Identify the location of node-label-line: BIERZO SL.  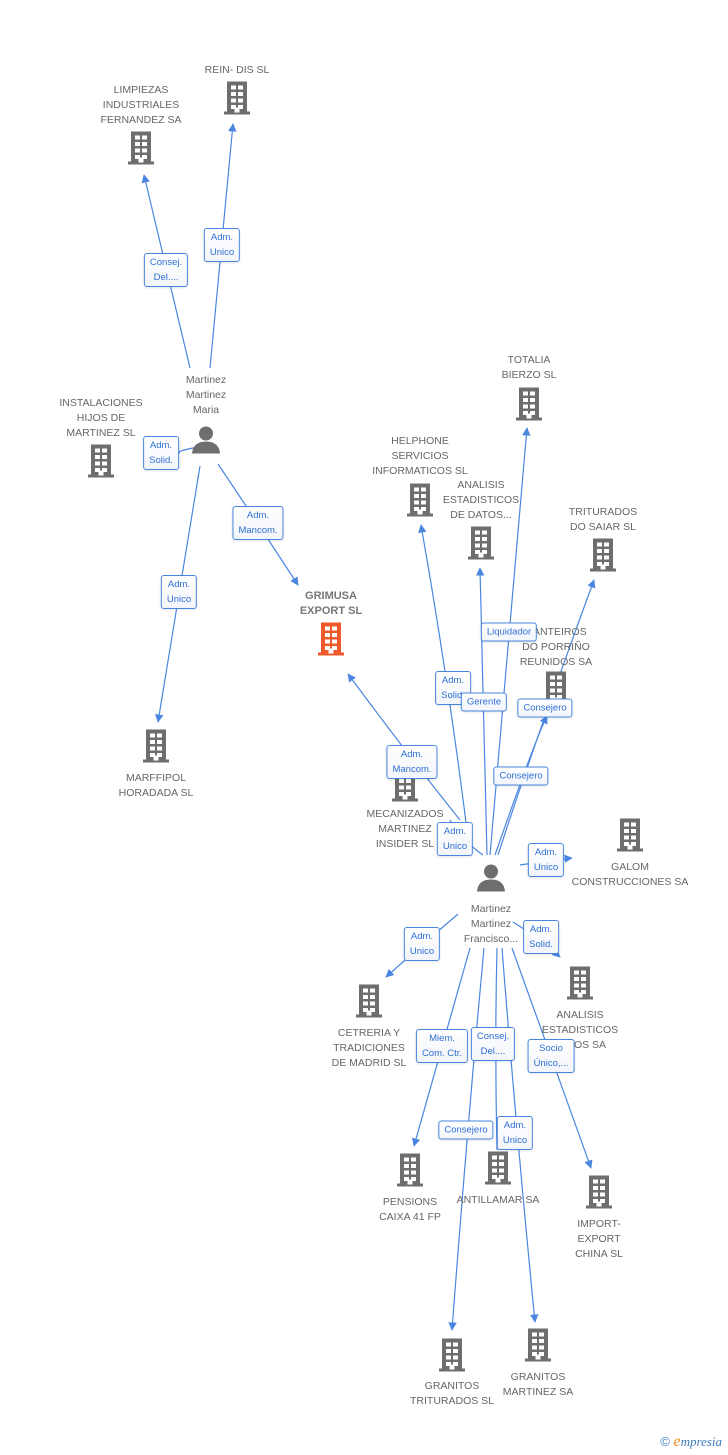
(529, 375).